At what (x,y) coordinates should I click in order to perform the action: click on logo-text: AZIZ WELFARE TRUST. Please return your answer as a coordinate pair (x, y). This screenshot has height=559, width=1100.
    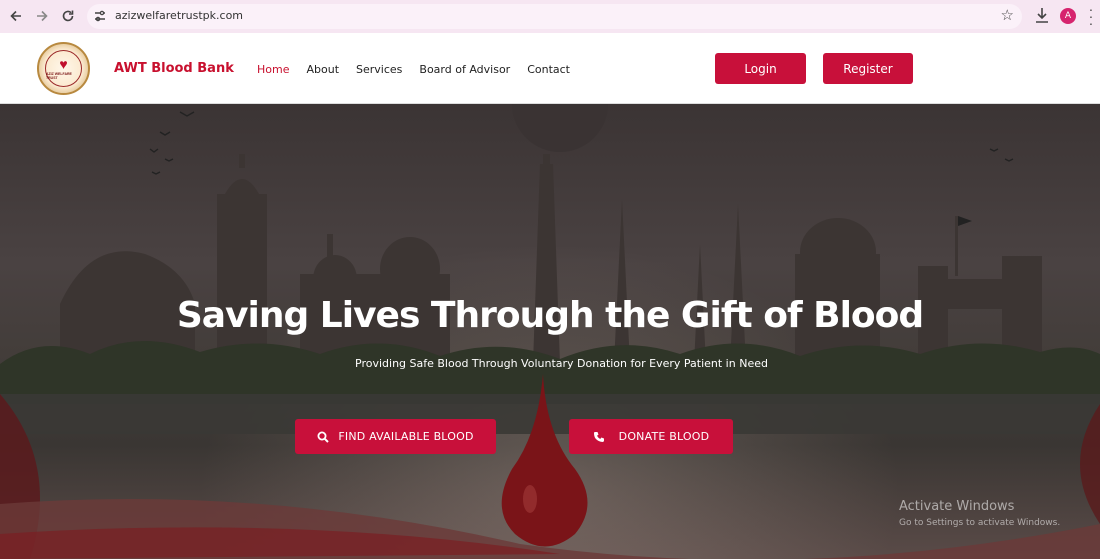
    Looking at the image, I should click on (59, 76).